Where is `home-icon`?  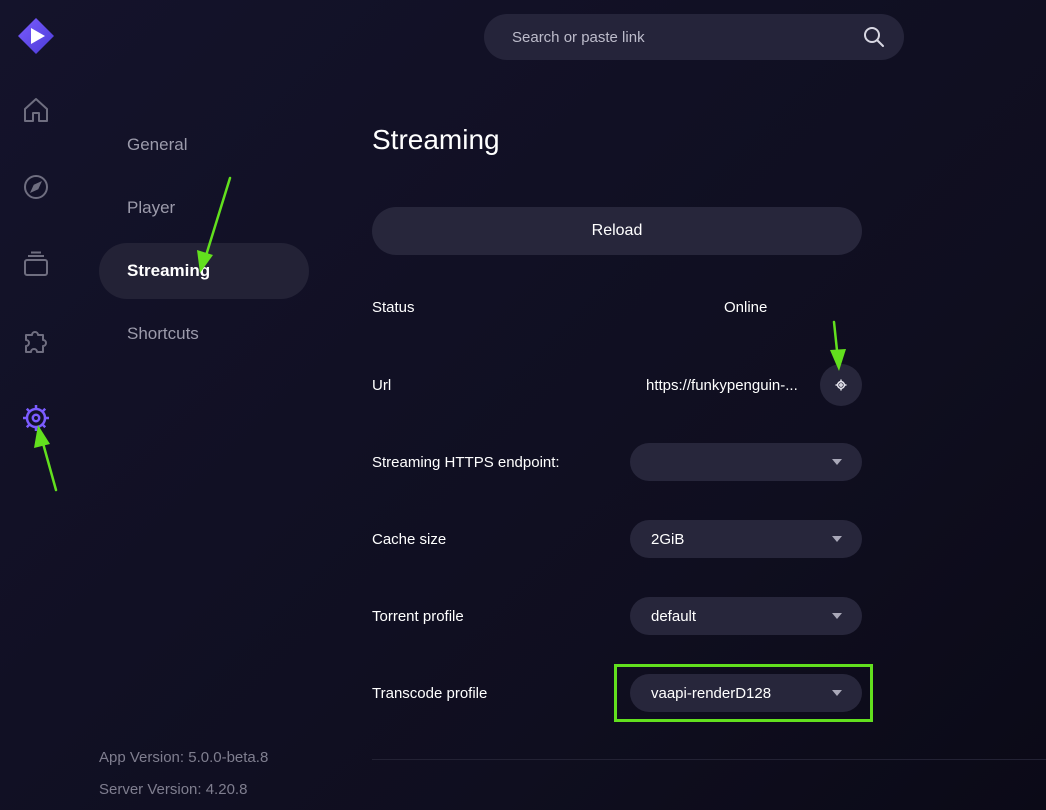 home-icon is located at coordinates (36, 110).